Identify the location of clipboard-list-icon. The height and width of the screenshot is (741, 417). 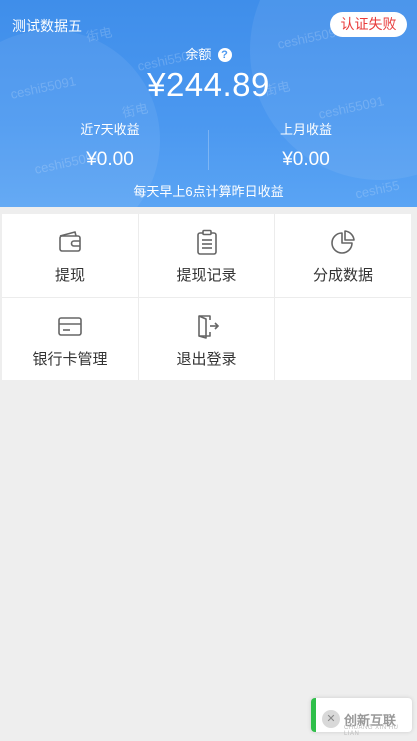
(206, 242).